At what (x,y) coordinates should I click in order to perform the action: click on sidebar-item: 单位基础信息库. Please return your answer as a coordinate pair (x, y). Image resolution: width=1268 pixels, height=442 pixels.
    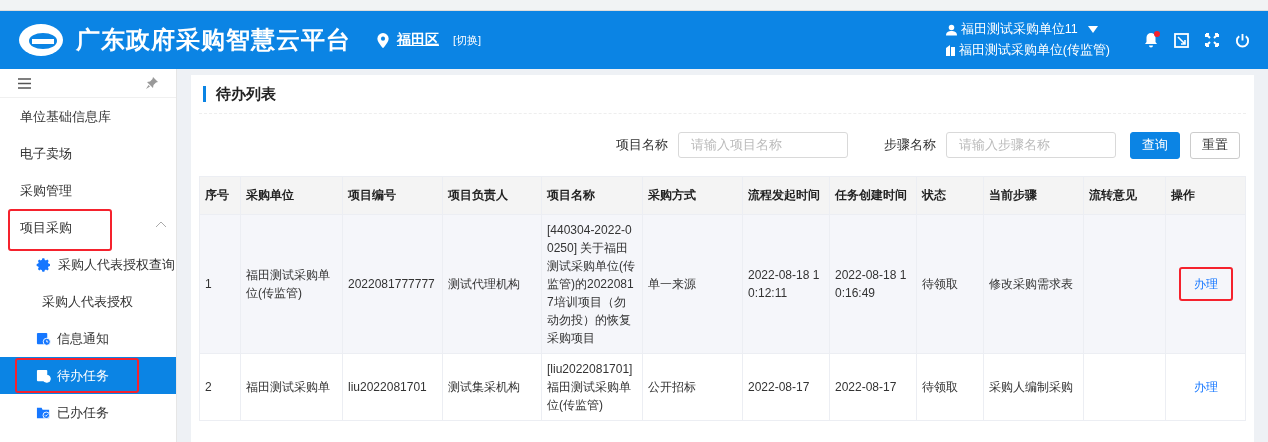
    Looking at the image, I should click on (88, 116).